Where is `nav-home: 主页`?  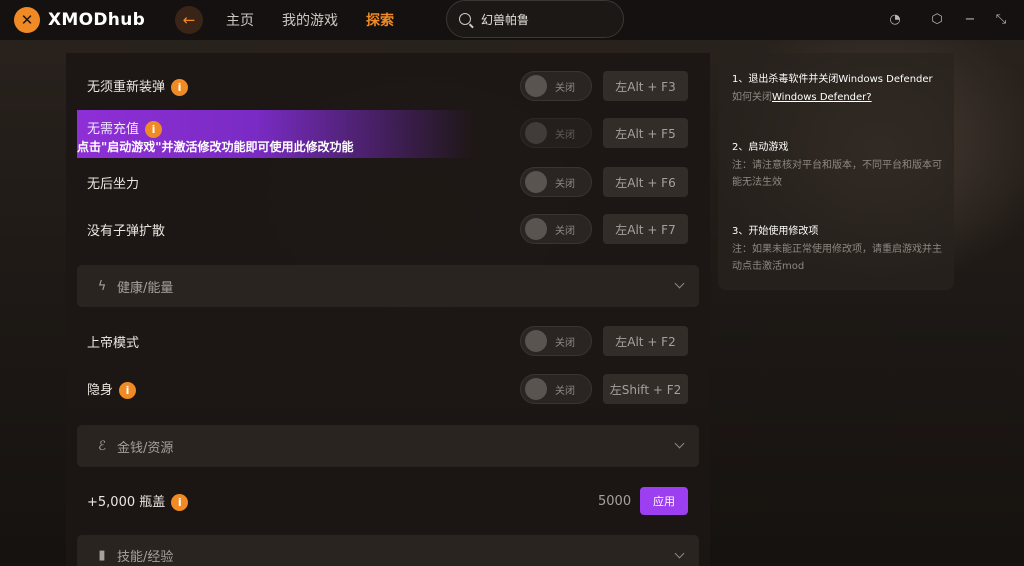
nav-home: 主页 is located at coordinates (240, 20).